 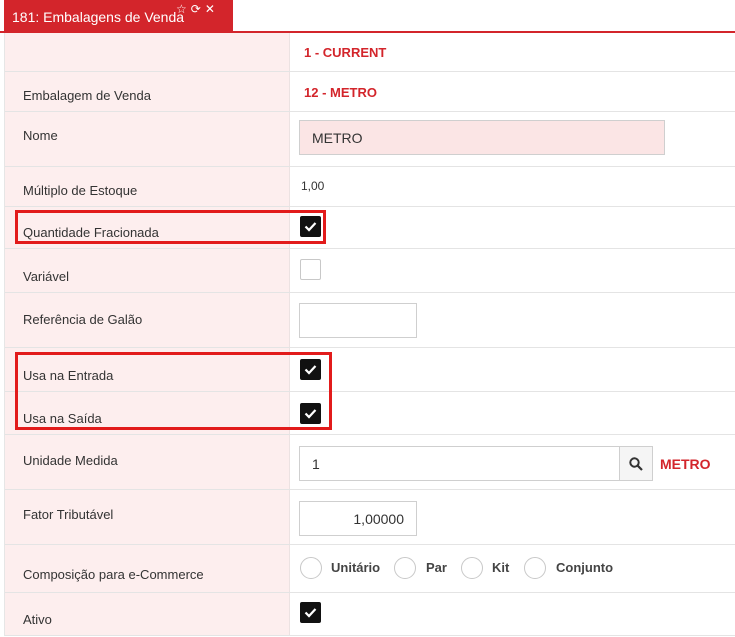 What do you see at coordinates (370, 271) in the screenshot?
I see `row-variavel: Variável` at bounding box center [370, 271].